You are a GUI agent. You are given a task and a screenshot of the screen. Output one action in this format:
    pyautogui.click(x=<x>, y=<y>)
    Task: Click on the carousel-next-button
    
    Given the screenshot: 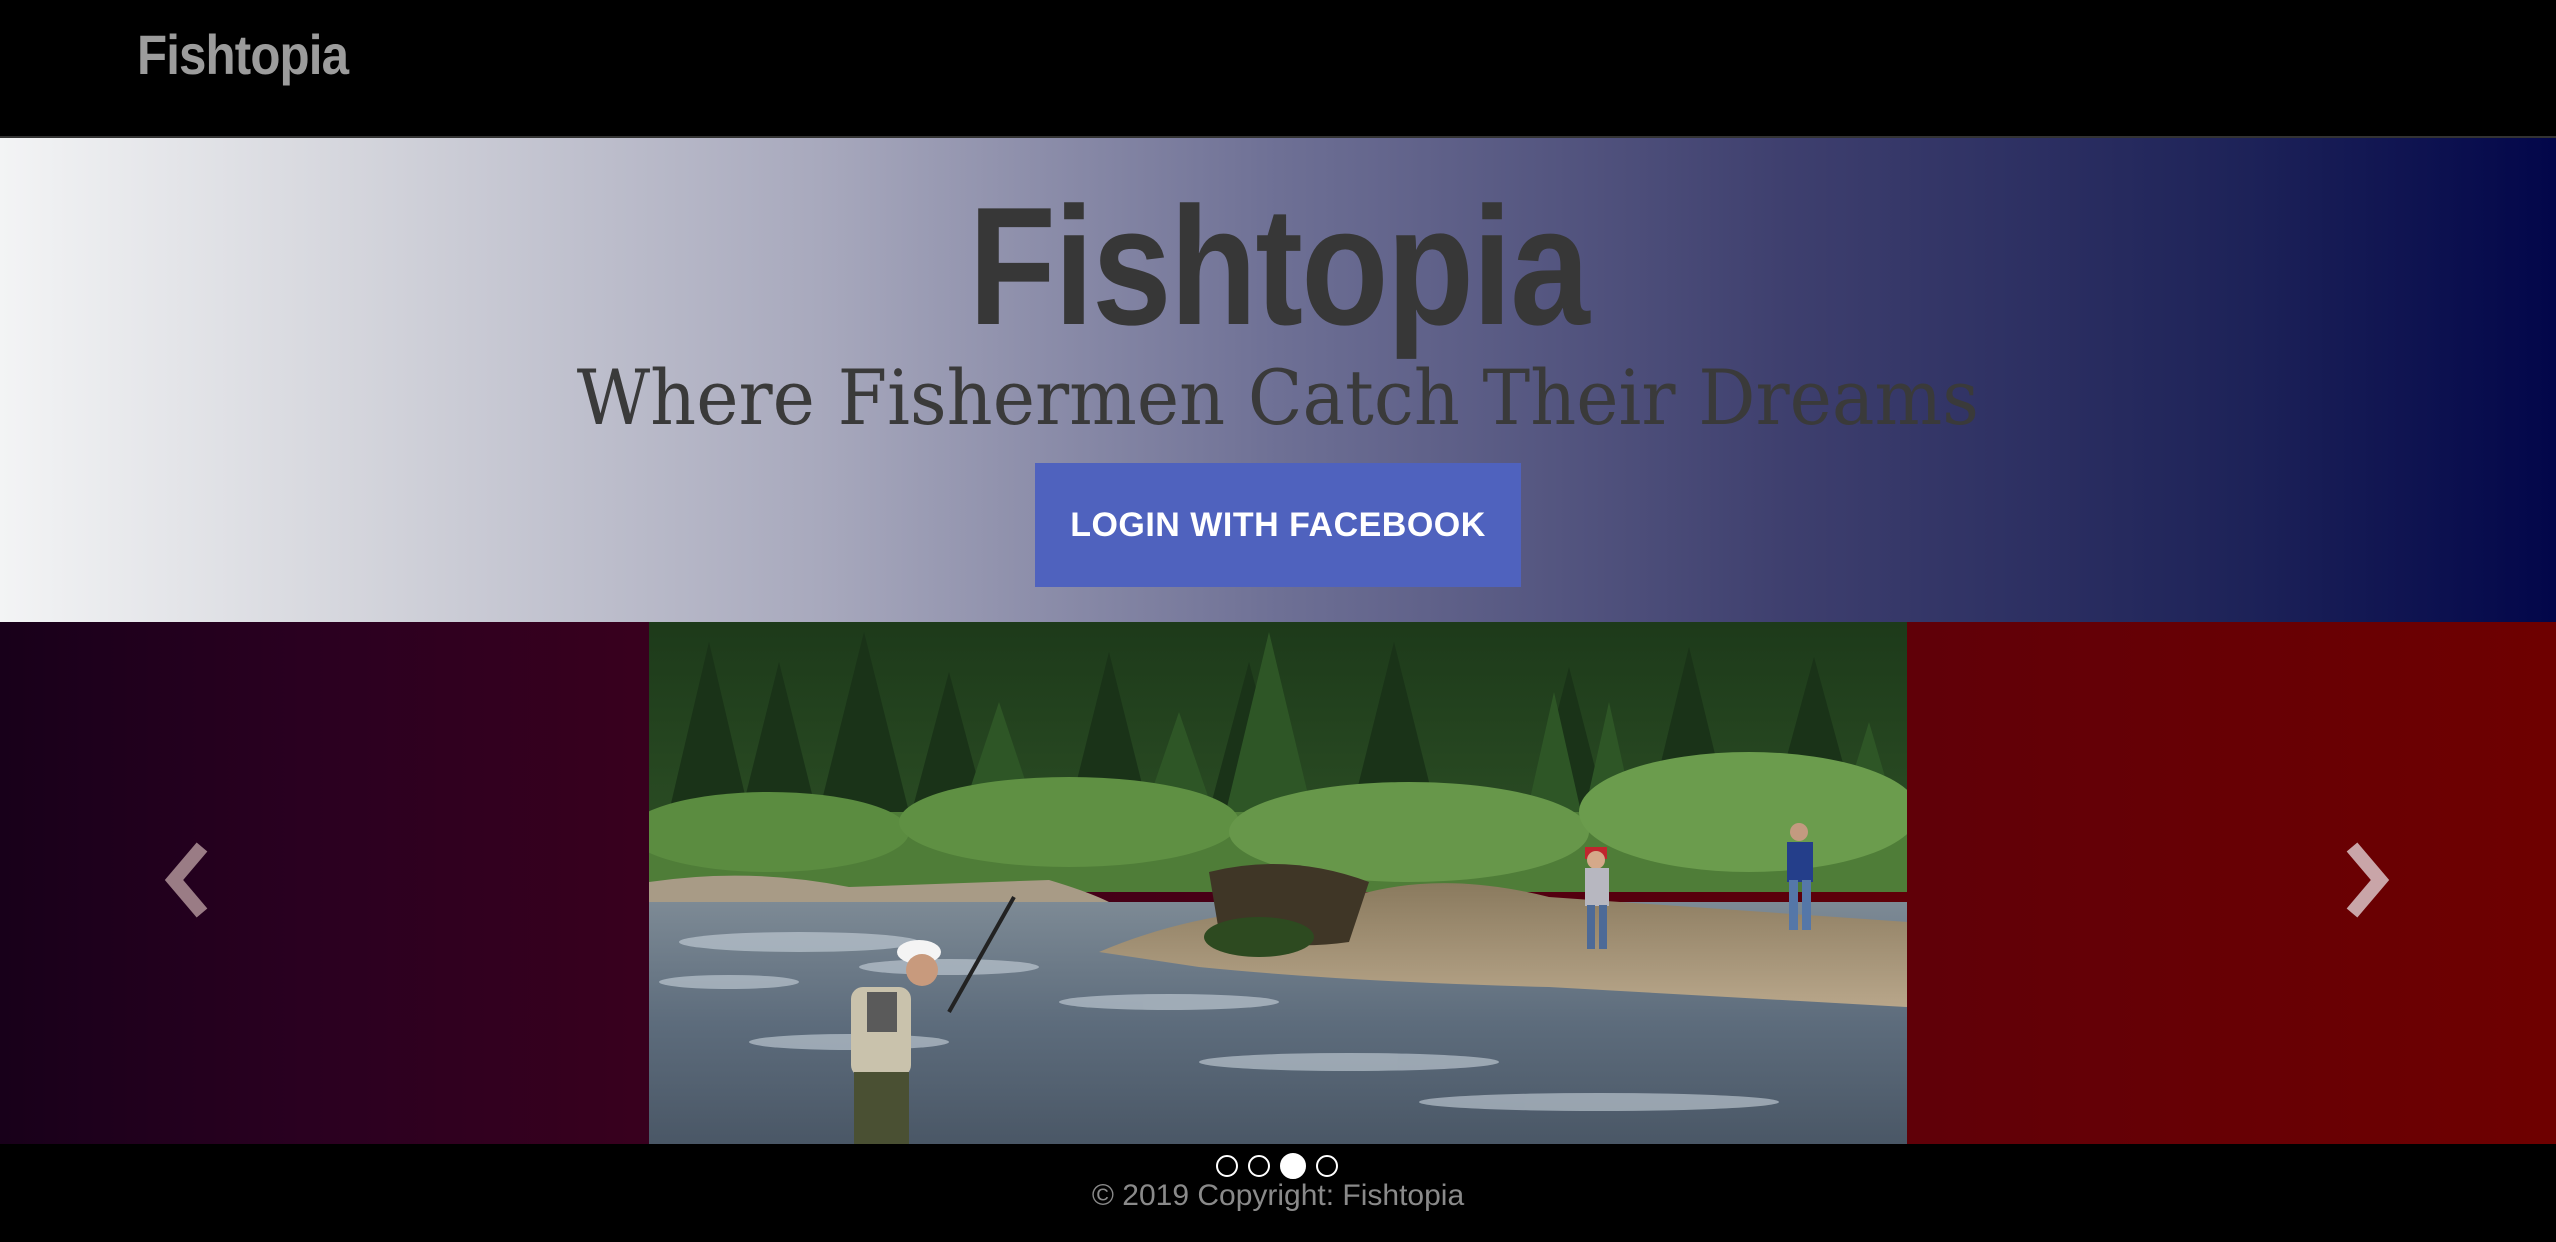 What is the action you would take?
    pyautogui.click(x=2362, y=880)
    